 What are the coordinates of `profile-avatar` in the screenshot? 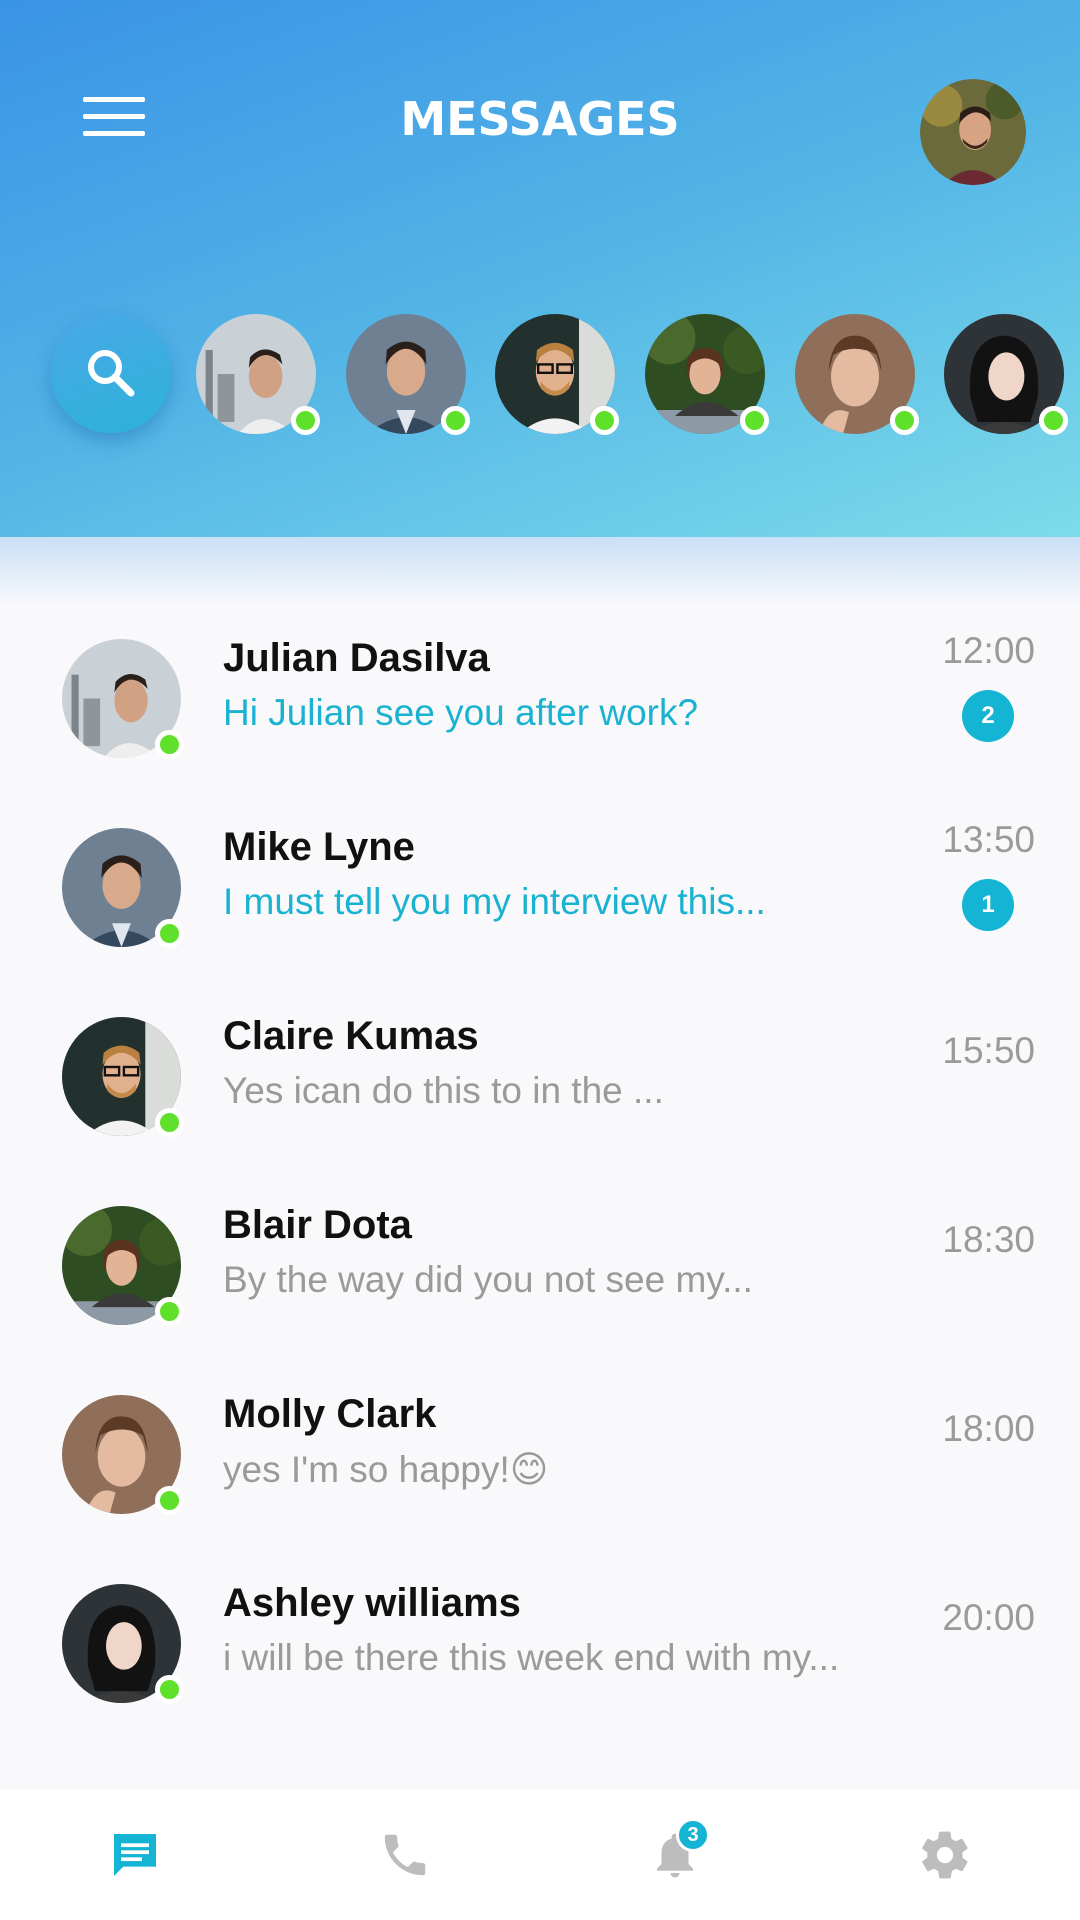 It's located at (973, 132).